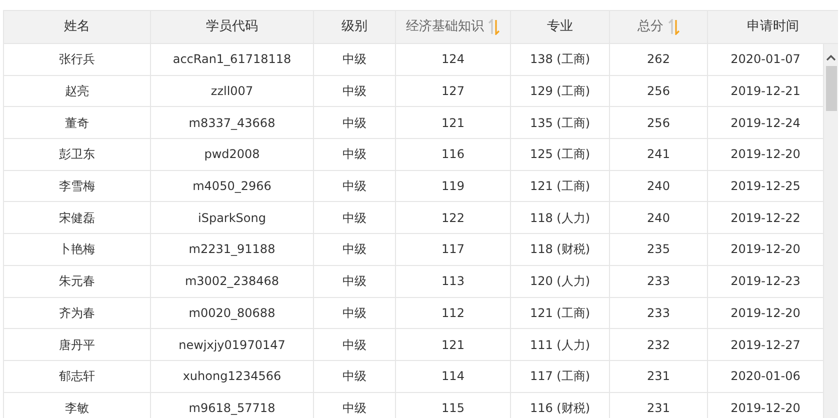 This screenshot has height=418, width=840. What do you see at coordinates (560, 408) in the screenshot?
I see `table-cell-text: 116 (财税)` at bounding box center [560, 408].